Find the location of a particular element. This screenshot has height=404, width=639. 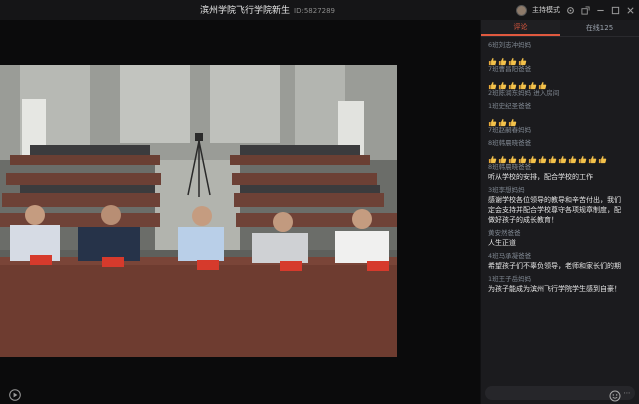

chat-message: 1班史纪圣爸爸 is located at coordinates (563, 114).